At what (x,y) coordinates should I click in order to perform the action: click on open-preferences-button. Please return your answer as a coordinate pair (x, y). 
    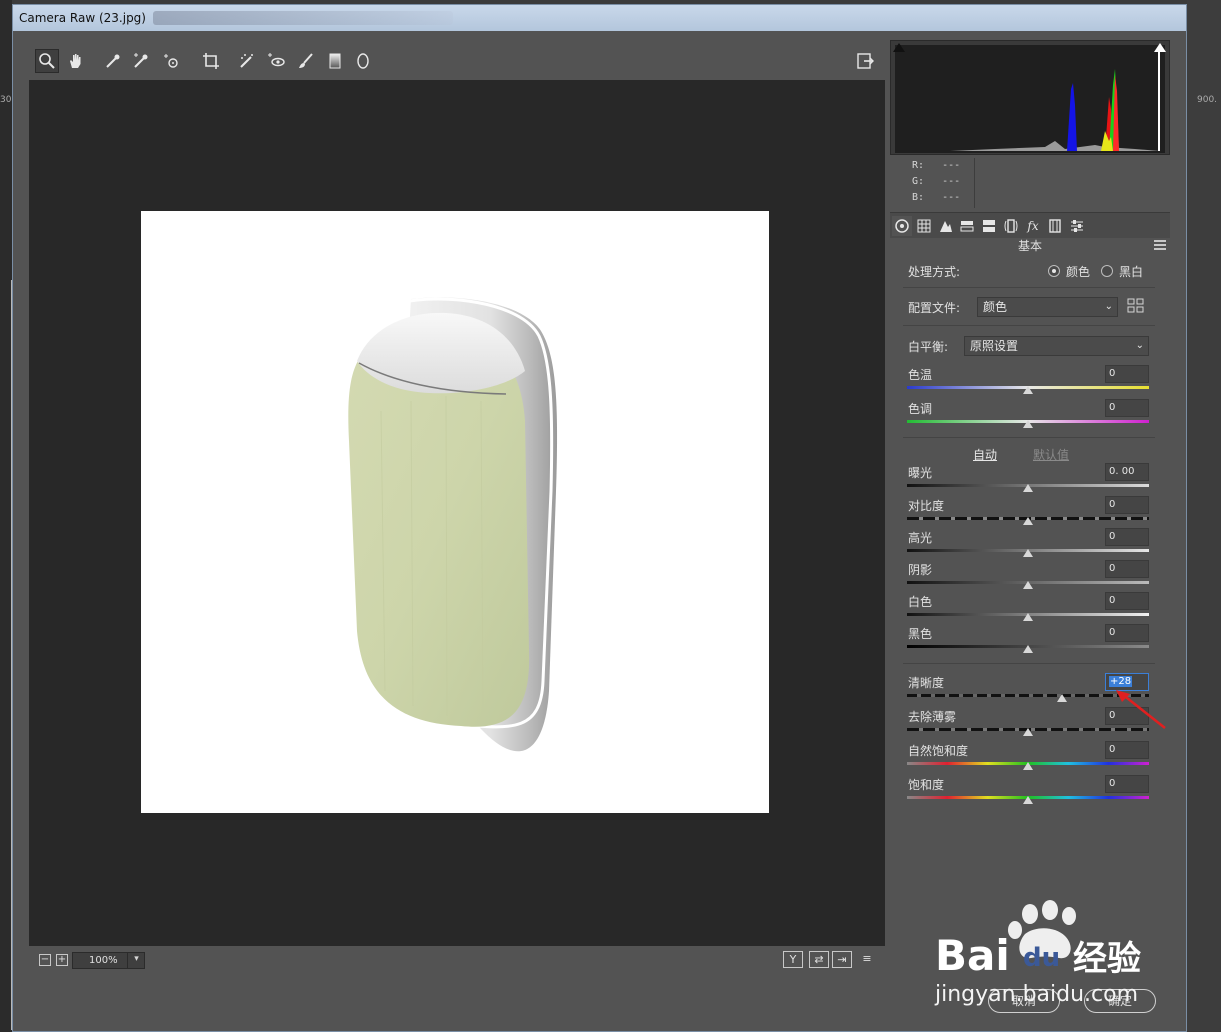
    Looking at the image, I should click on (865, 61).